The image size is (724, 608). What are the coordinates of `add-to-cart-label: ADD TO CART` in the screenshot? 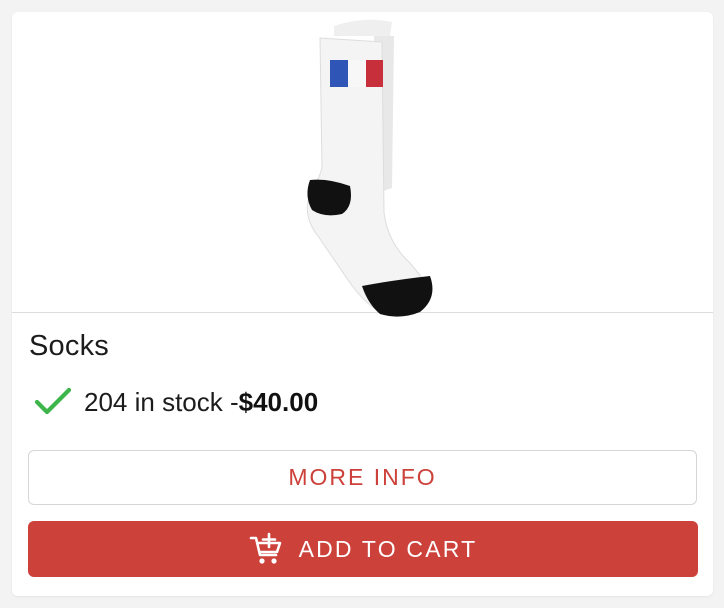 It's located at (388, 548).